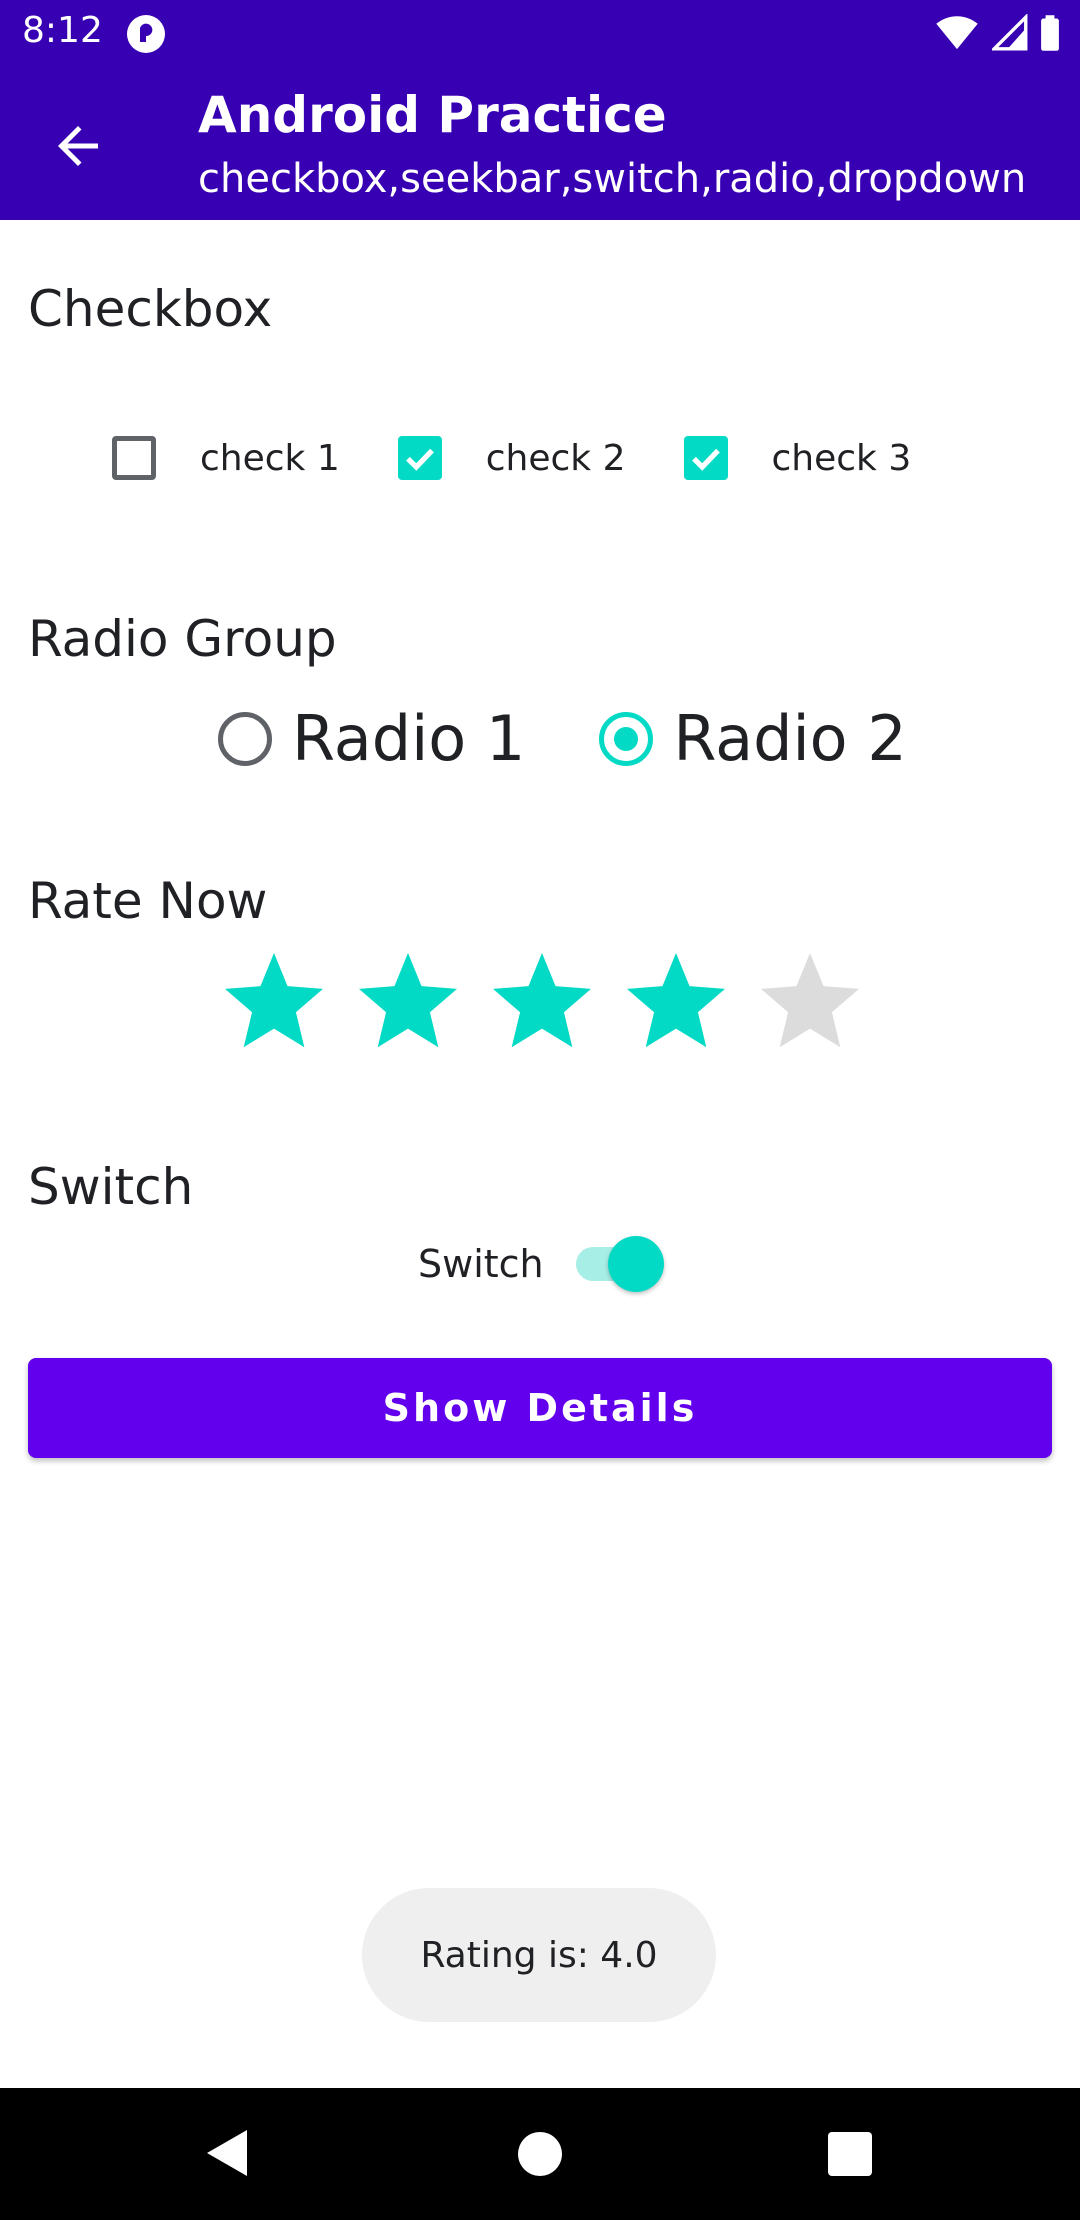 The width and height of the screenshot is (1080, 2220). I want to click on switch-row: Switch, so click(541, 1264).